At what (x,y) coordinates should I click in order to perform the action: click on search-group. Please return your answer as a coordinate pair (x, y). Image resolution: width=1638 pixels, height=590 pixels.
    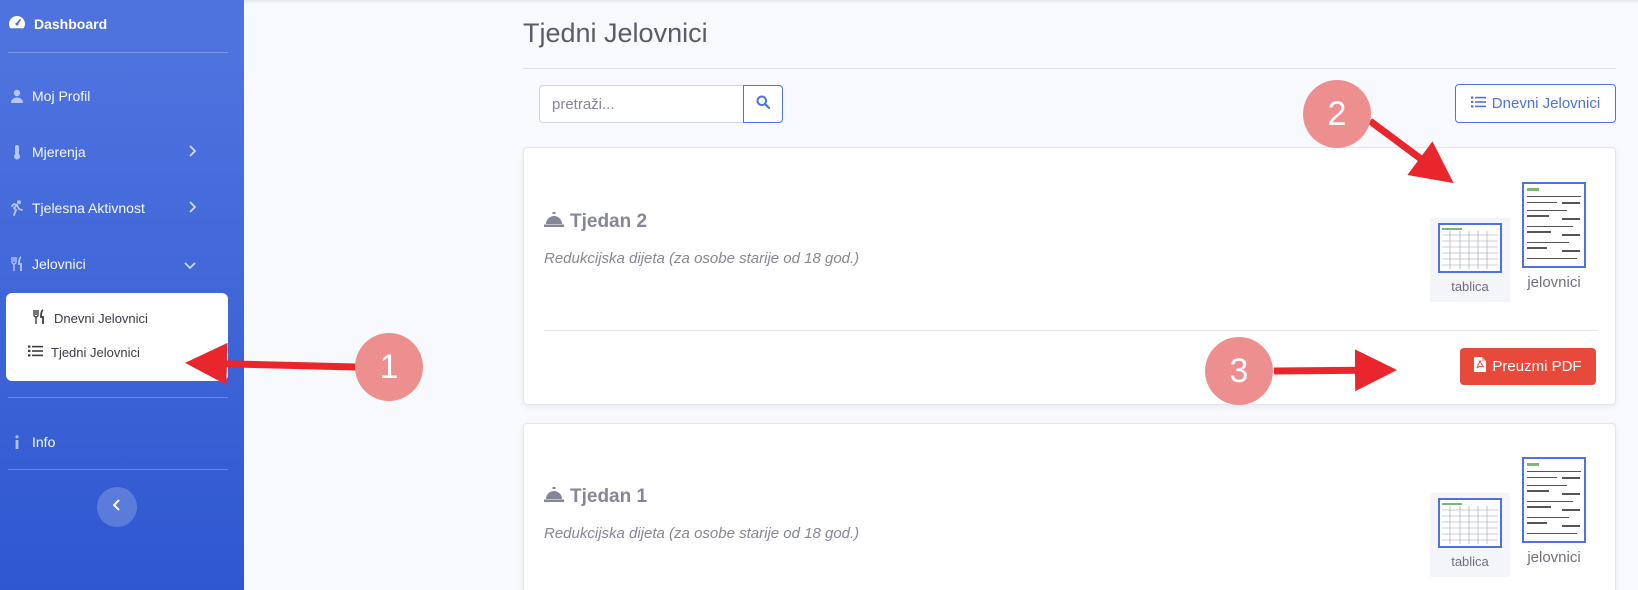
    Looking at the image, I should click on (661, 104).